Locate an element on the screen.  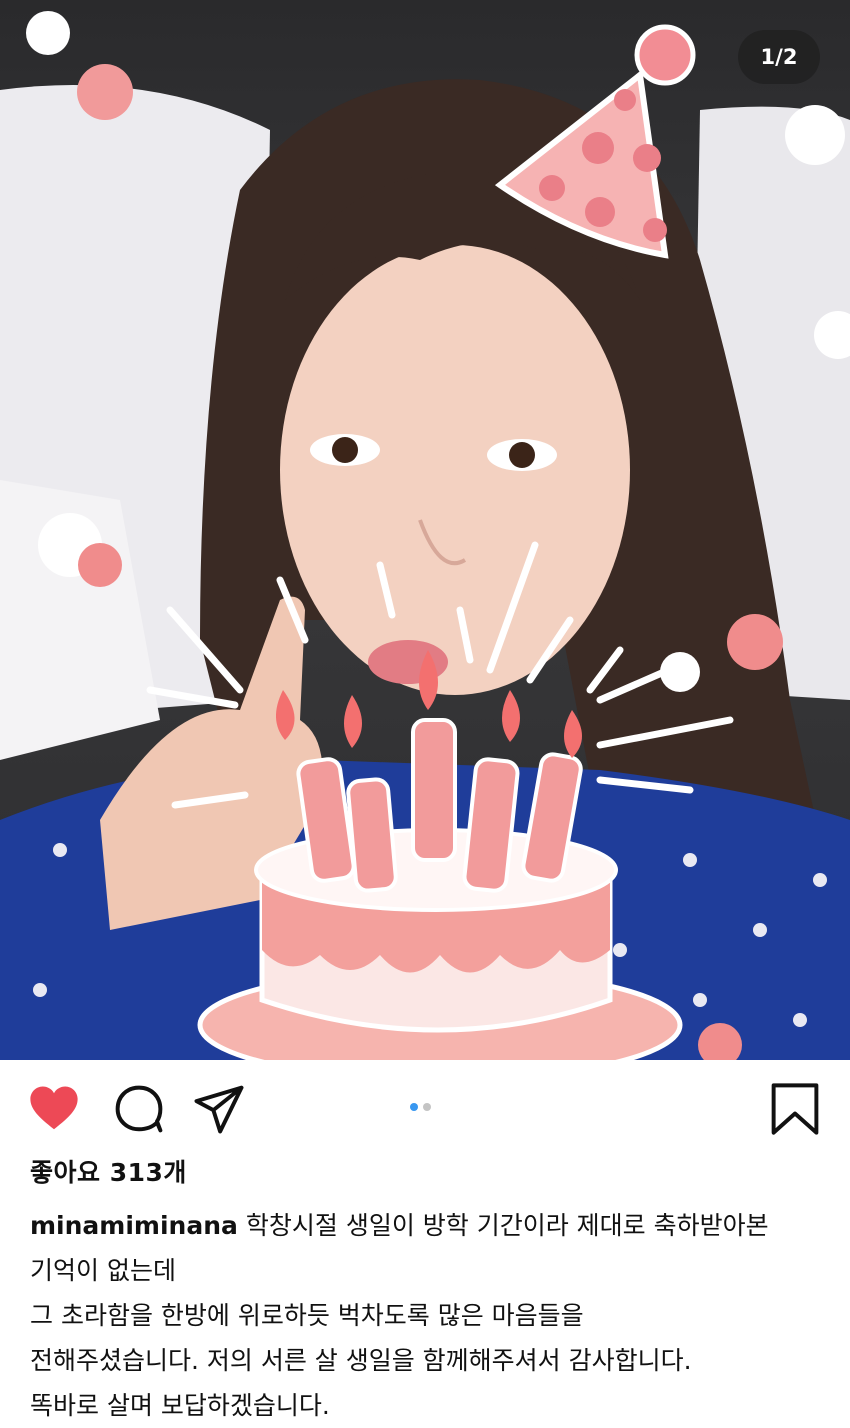
carousel-counter: 1/2 is located at coordinates (779, 57).